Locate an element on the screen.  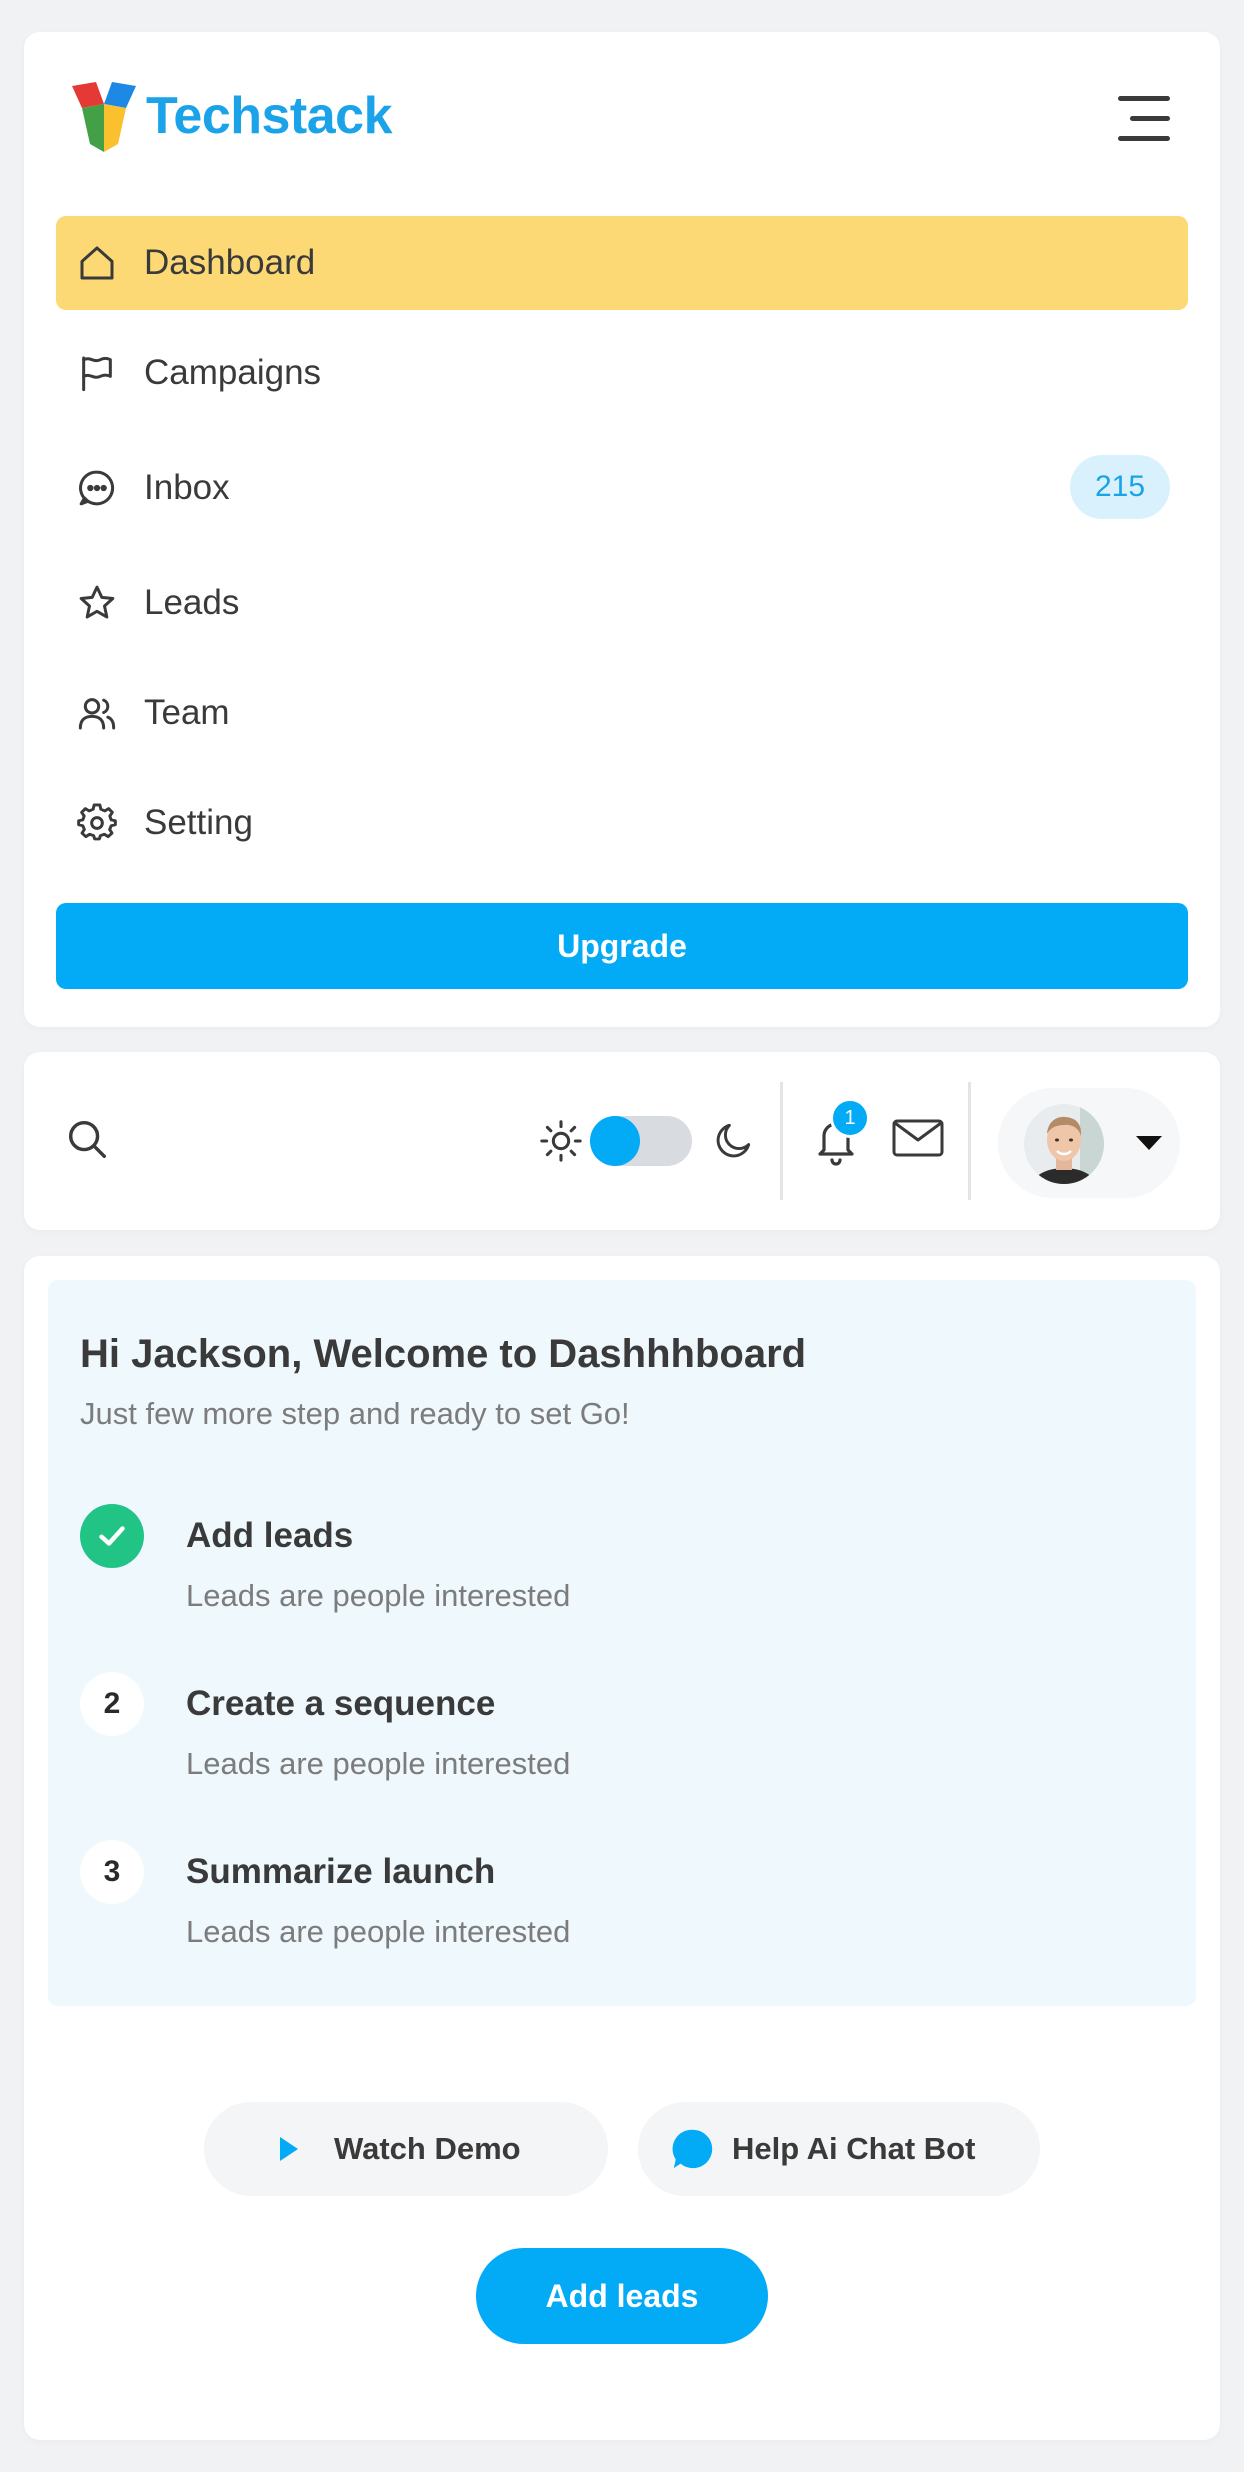
chat-icon is located at coordinates (97, 488).